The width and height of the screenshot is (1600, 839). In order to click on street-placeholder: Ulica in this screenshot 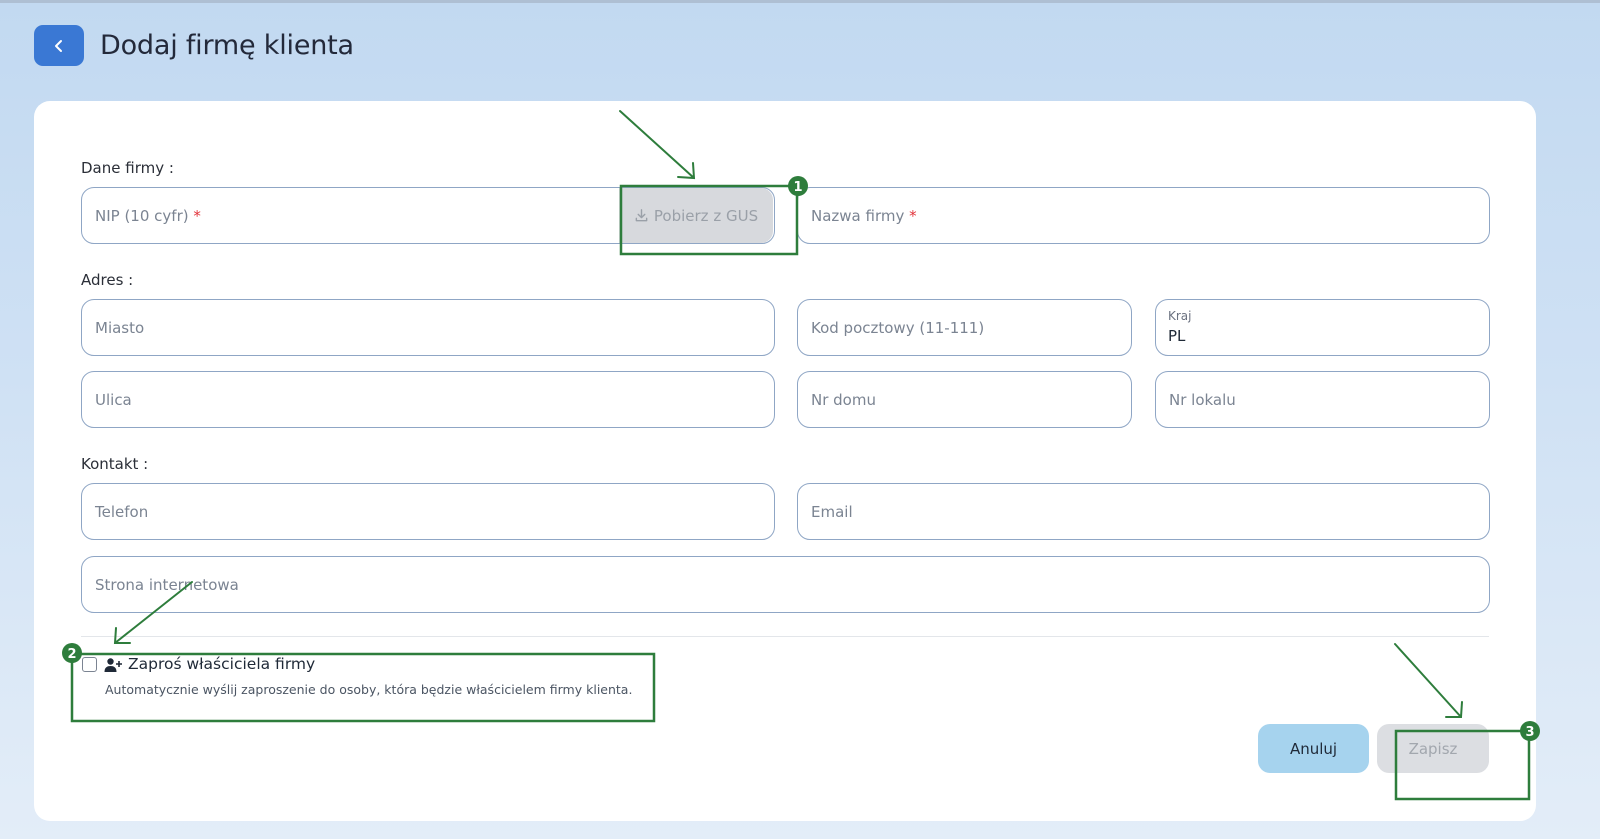, I will do `click(113, 400)`.